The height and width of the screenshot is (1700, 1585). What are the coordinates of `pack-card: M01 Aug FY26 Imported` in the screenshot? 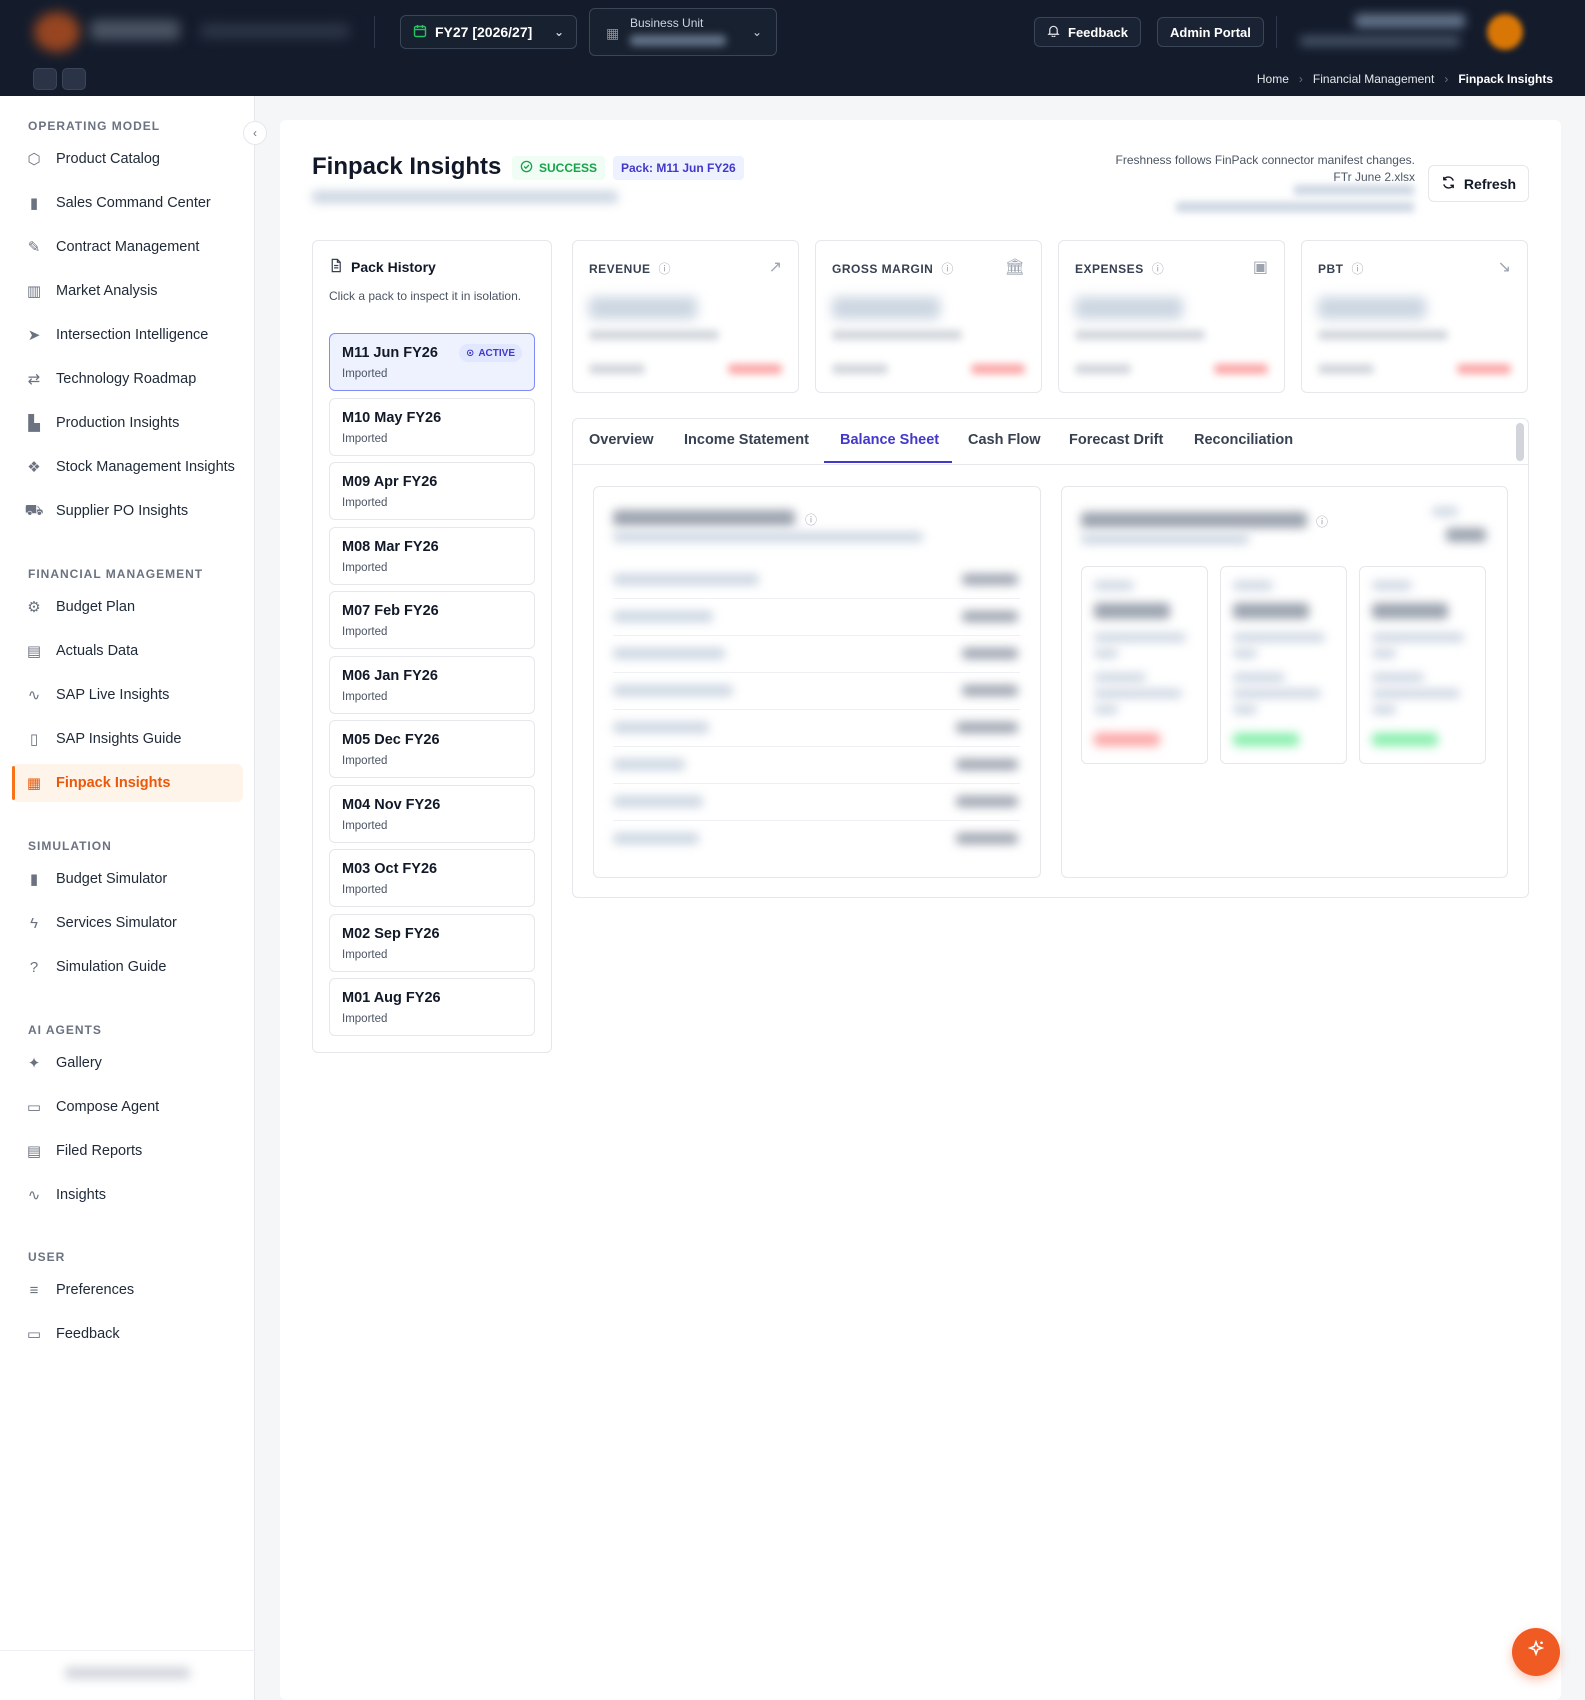 It's located at (432, 1007).